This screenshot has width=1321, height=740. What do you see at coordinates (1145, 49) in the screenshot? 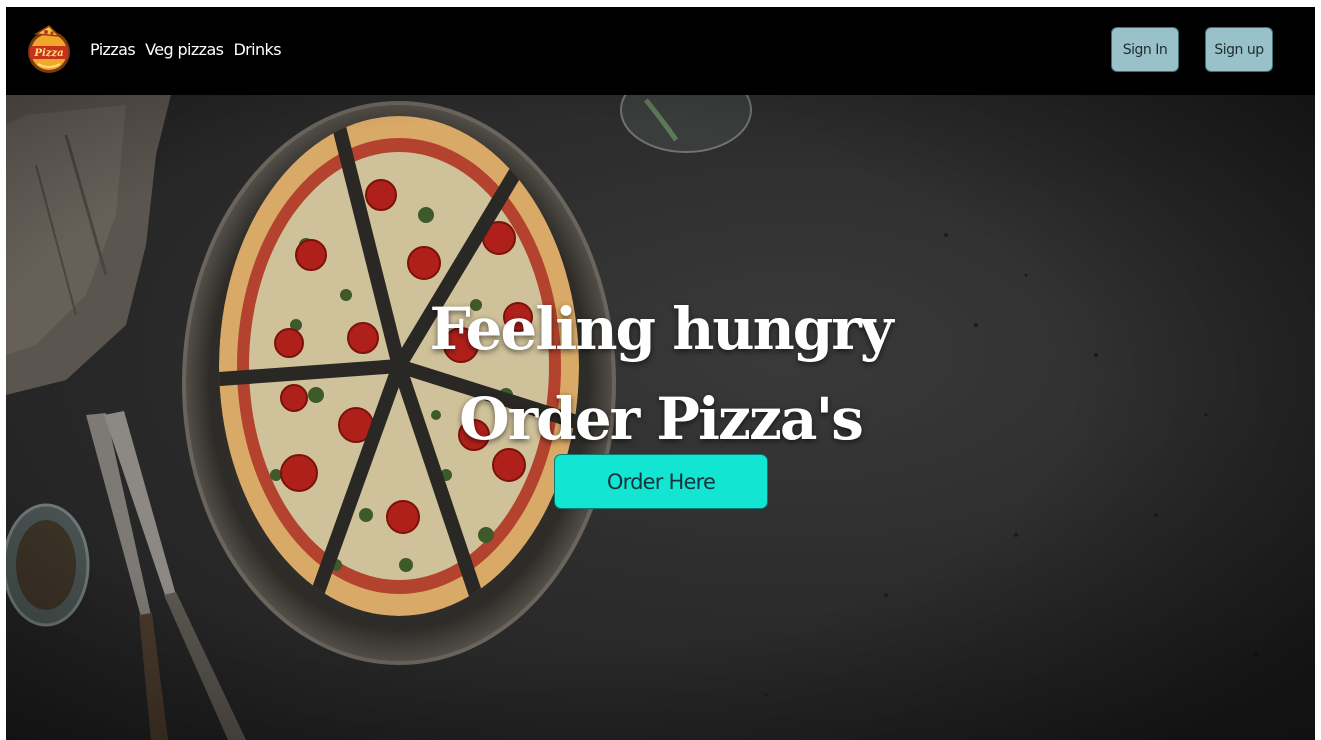
I see `sign-in-button: Sign In` at bounding box center [1145, 49].